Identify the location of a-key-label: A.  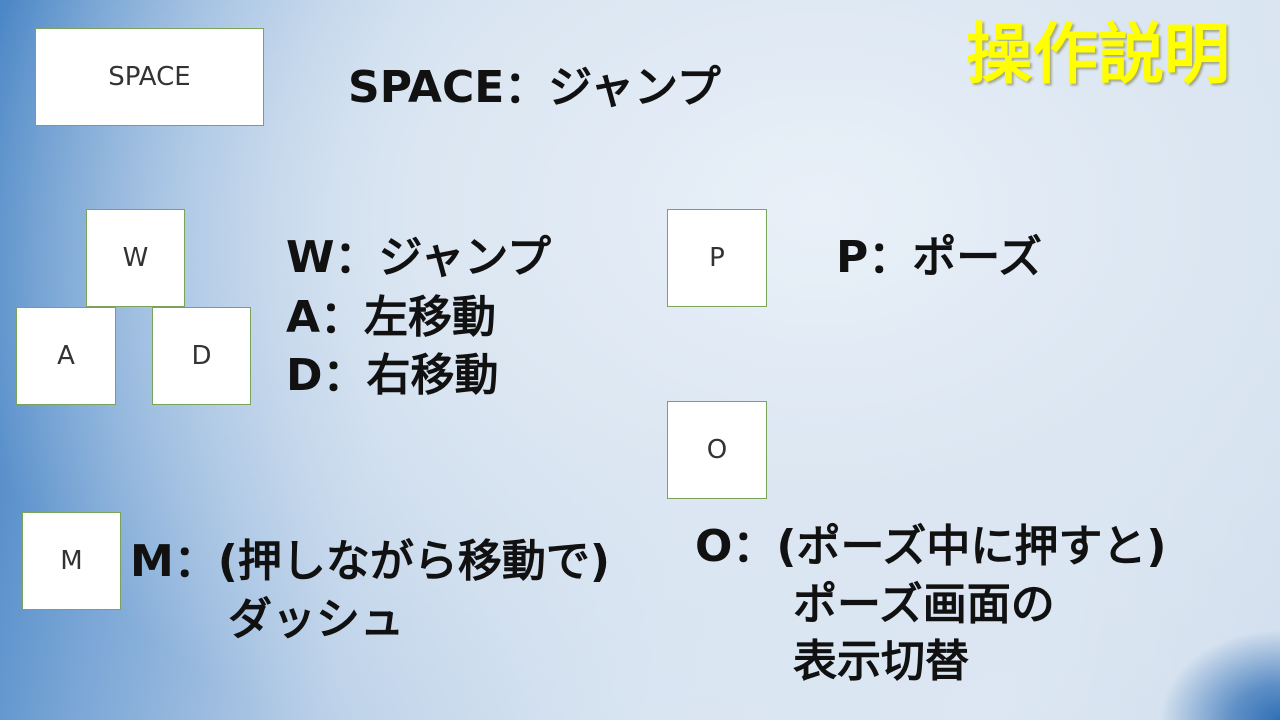
(66, 356).